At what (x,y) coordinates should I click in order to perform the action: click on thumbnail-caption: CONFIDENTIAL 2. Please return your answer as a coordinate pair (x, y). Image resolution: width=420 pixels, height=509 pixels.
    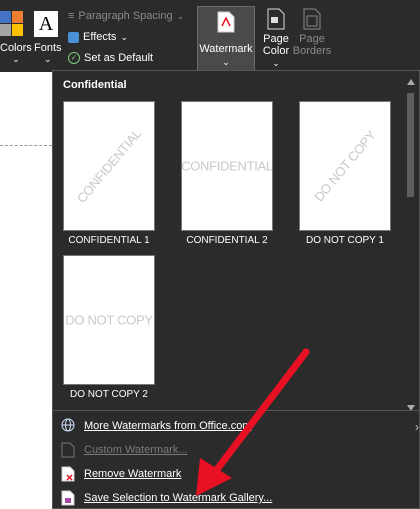
    Looking at the image, I should click on (227, 240).